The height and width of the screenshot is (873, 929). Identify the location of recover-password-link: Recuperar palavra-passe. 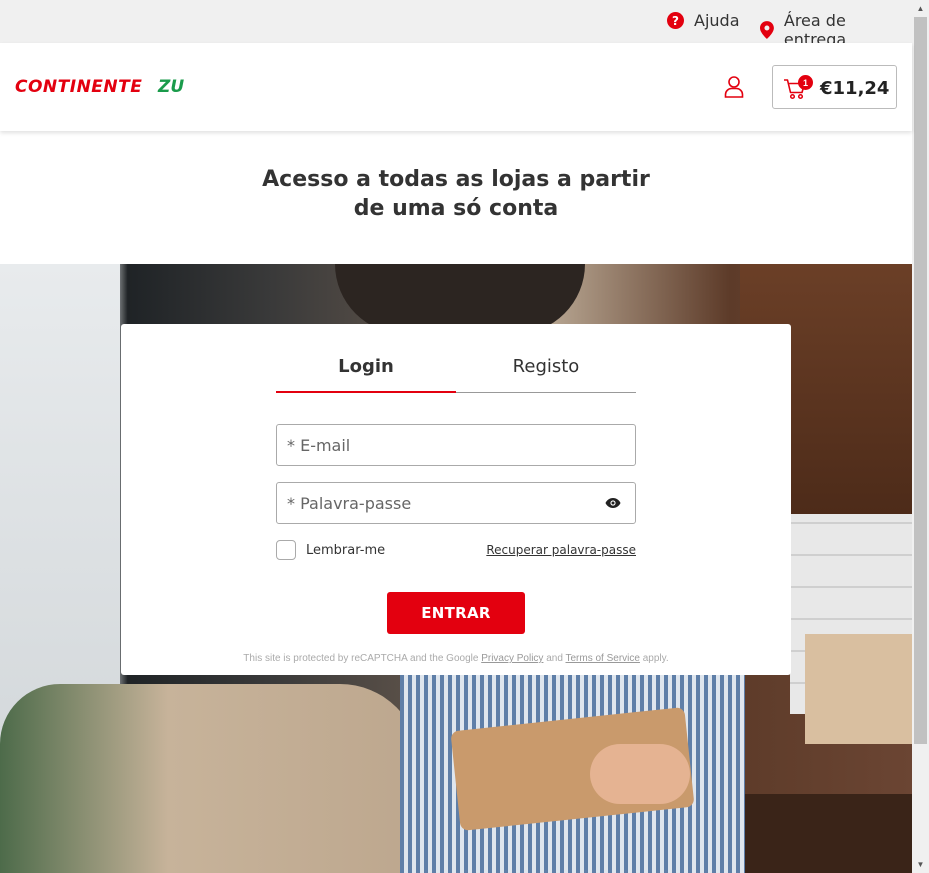
(561, 550).